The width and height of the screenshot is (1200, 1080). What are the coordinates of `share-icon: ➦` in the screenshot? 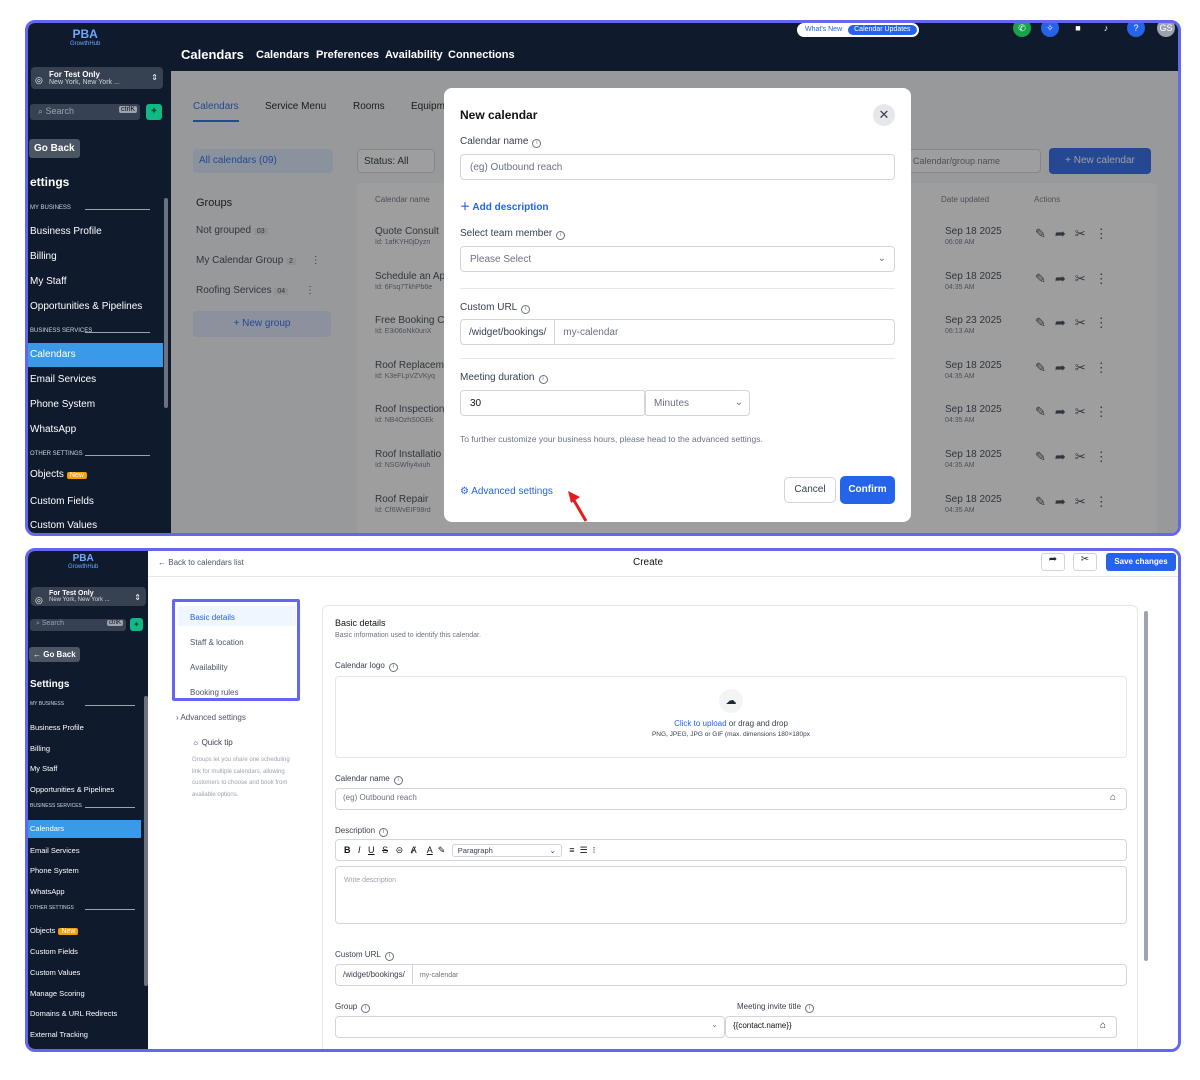 It's located at (1053, 562).